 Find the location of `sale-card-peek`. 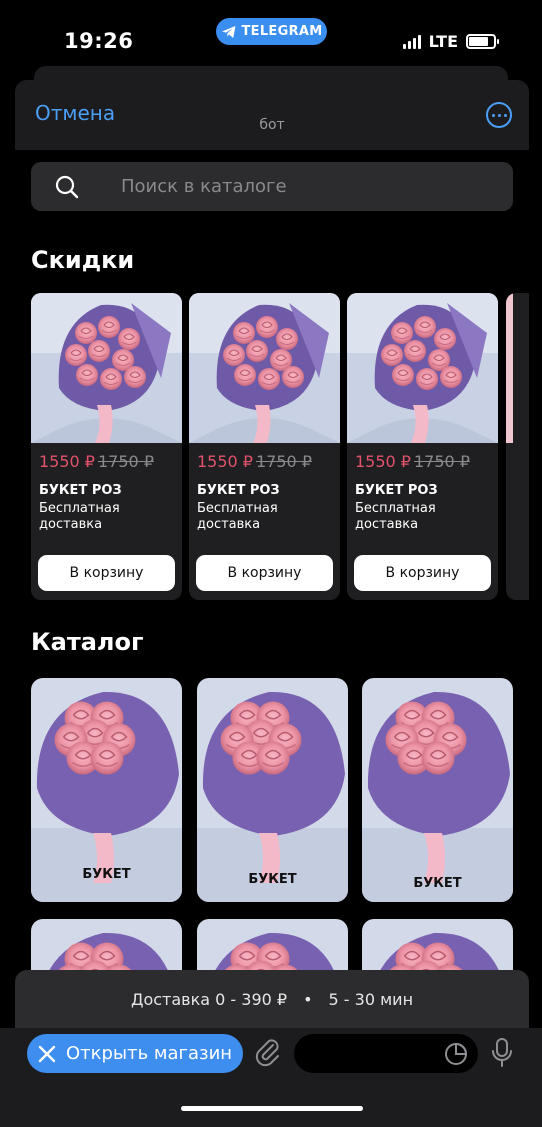

sale-card-peek is located at coordinates (517, 446).